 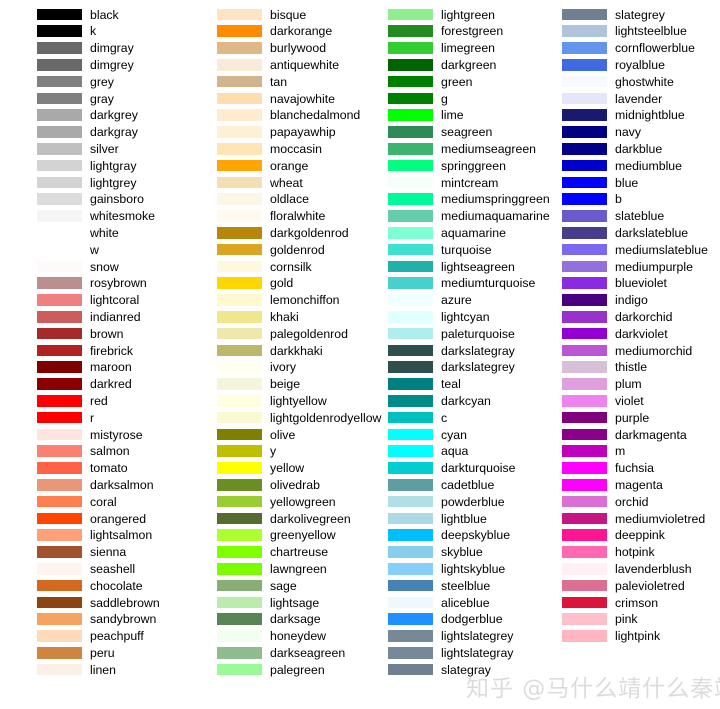 What do you see at coordinates (298, 636) in the screenshot?
I see `color-name-label: honeydew` at bounding box center [298, 636].